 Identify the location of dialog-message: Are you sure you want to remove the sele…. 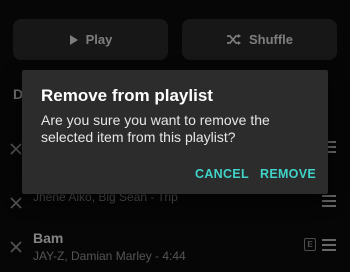
(155, 128).